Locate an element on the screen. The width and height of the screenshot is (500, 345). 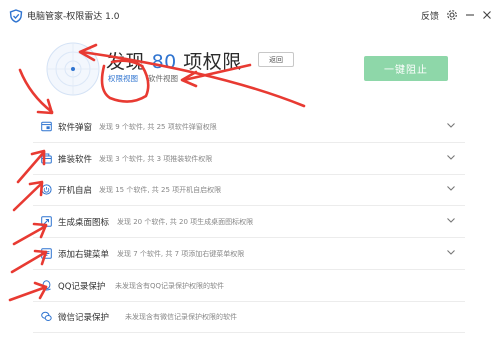
headline-prefix: 发现 is located at coordinates (126, 62).